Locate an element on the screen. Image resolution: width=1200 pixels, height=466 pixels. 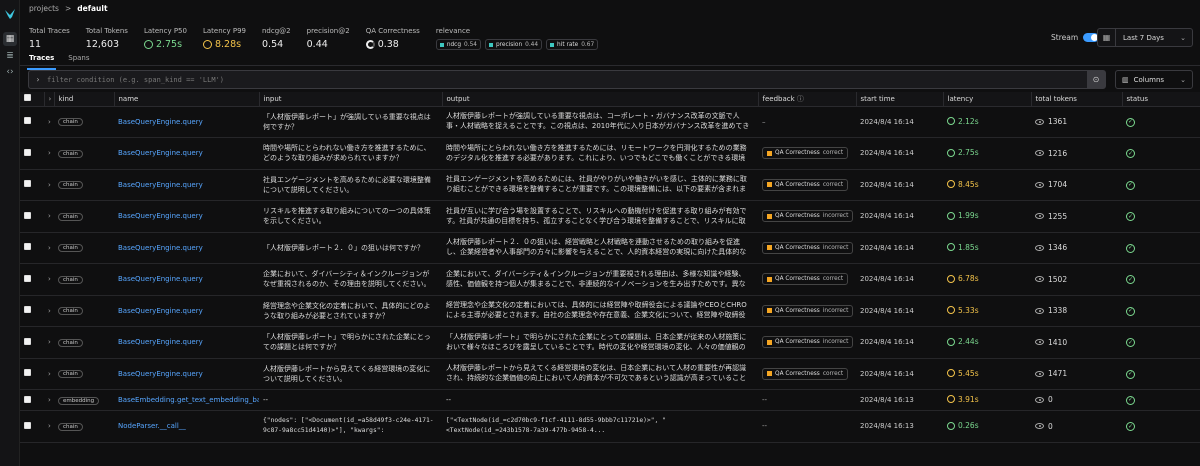
column-header-input: input is located at coordinates (351, 99).